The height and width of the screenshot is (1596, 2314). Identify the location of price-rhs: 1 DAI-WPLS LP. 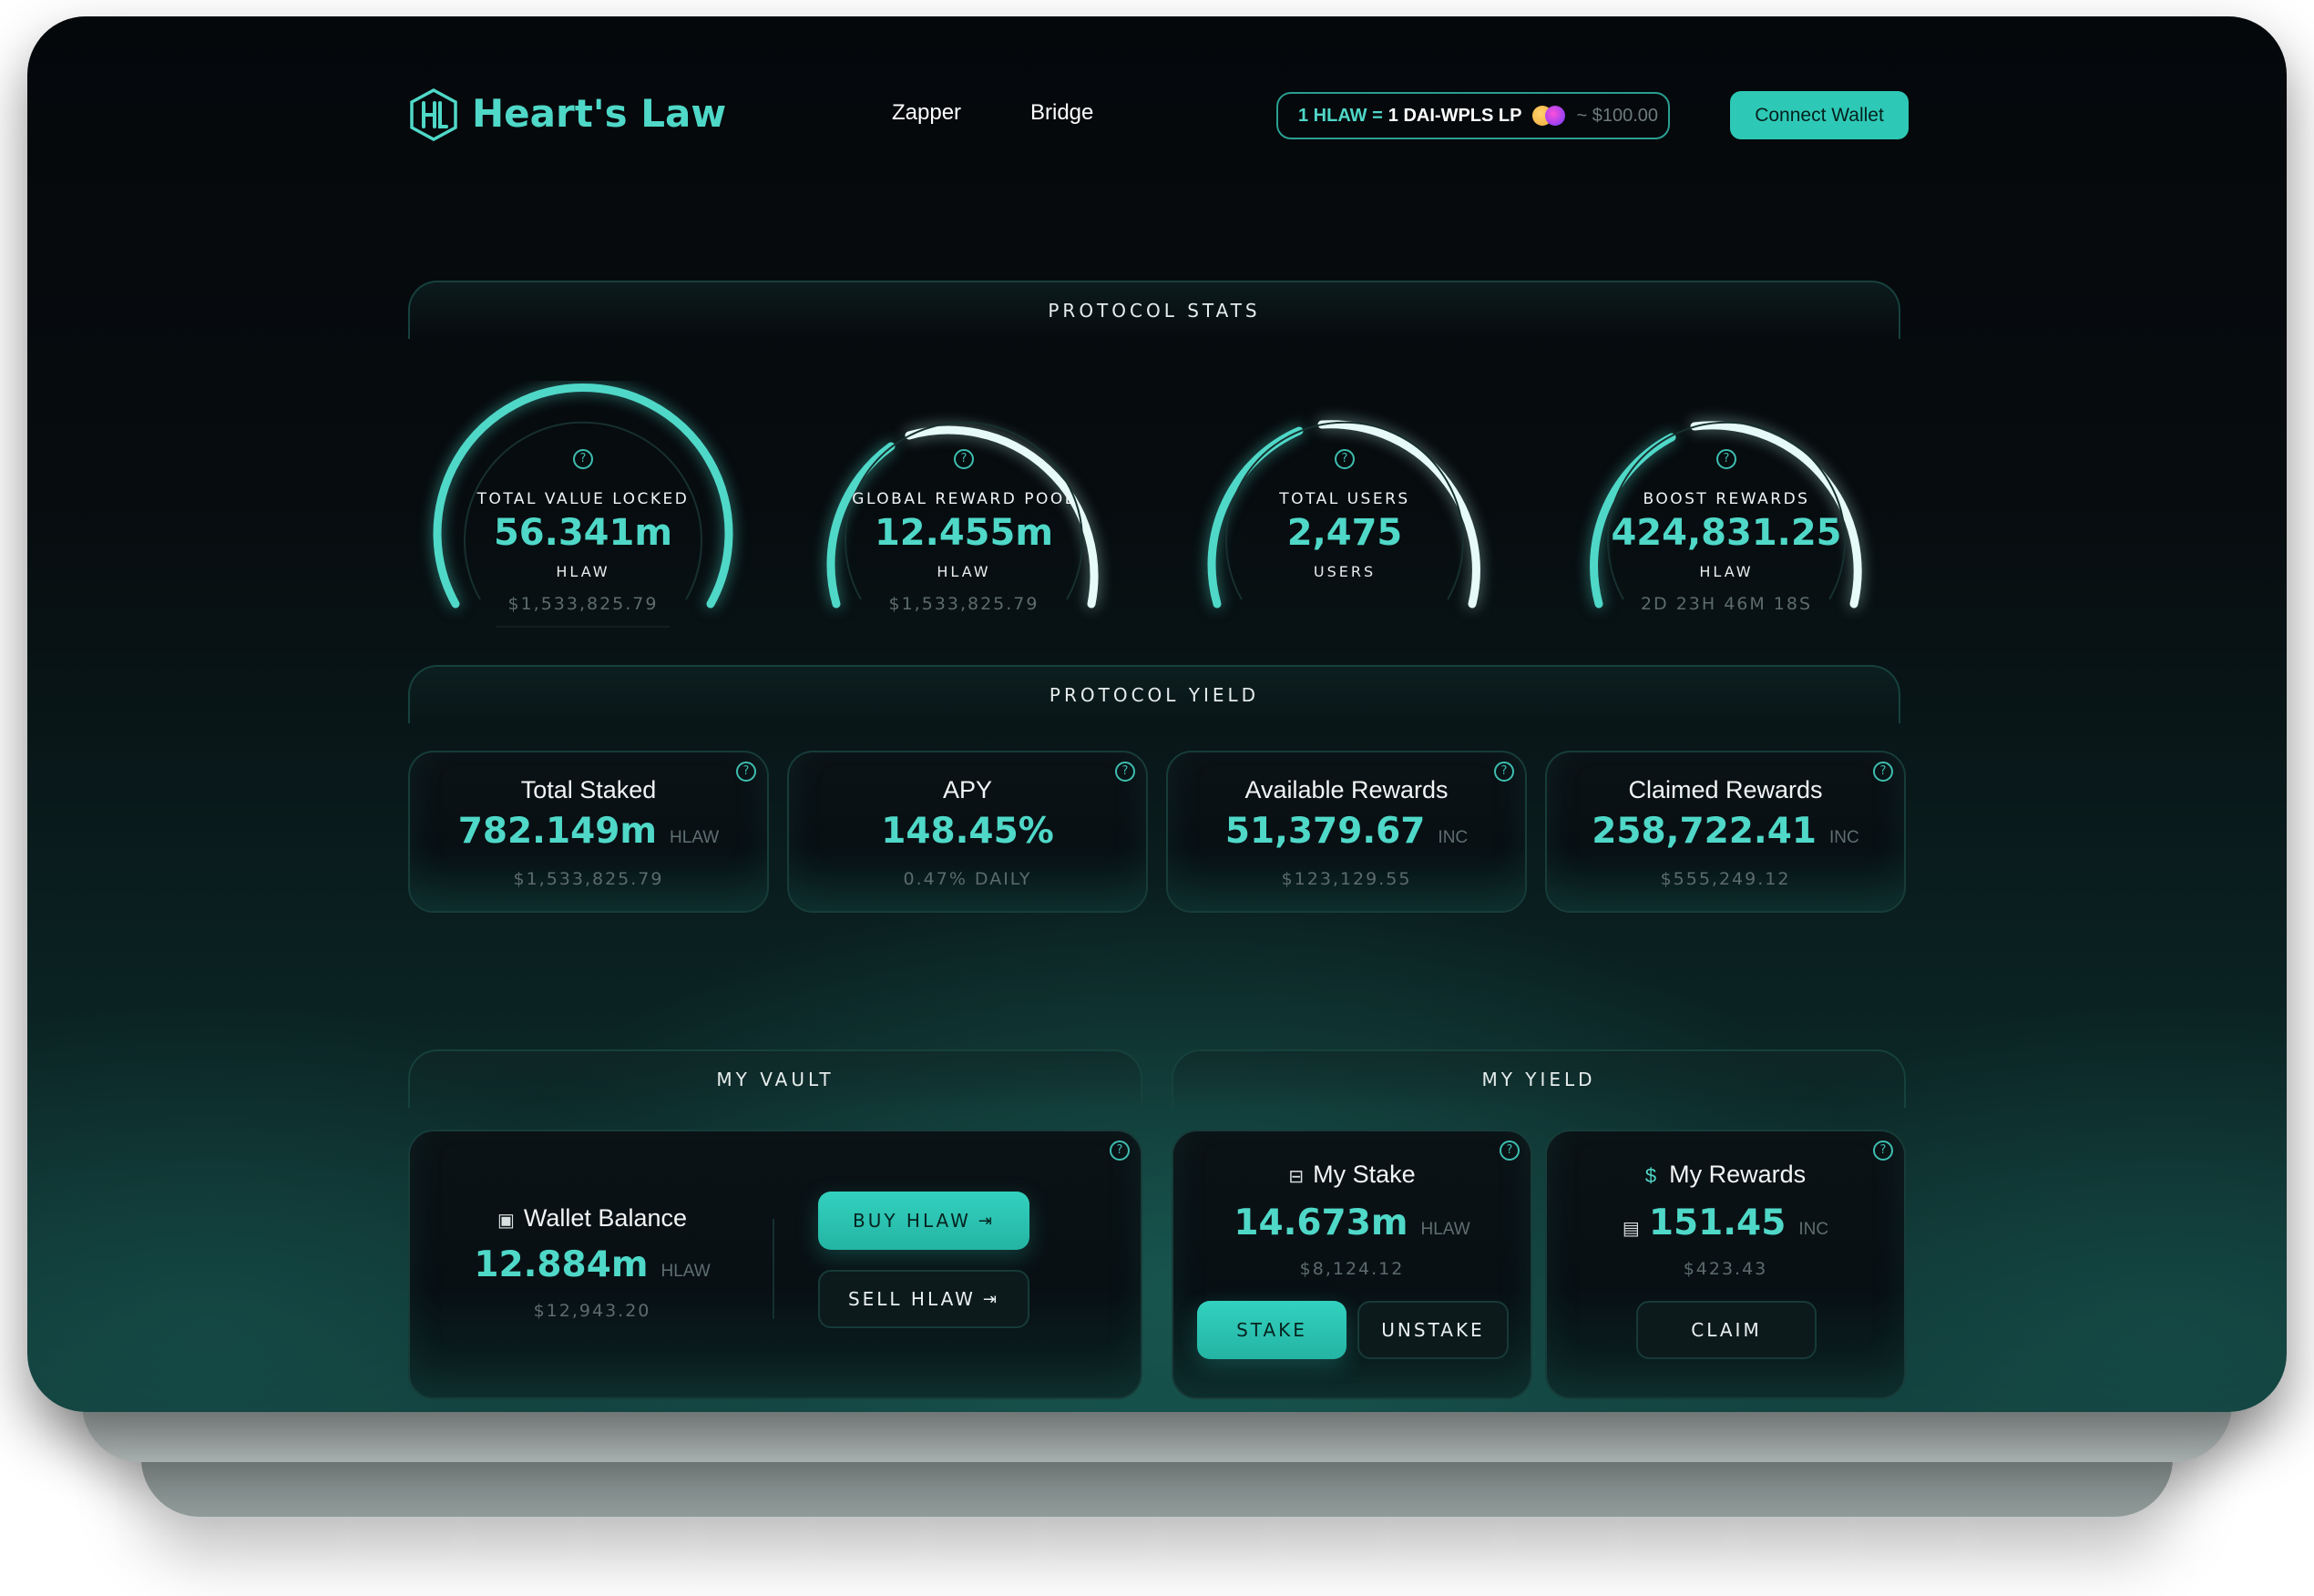
(1454, 115).